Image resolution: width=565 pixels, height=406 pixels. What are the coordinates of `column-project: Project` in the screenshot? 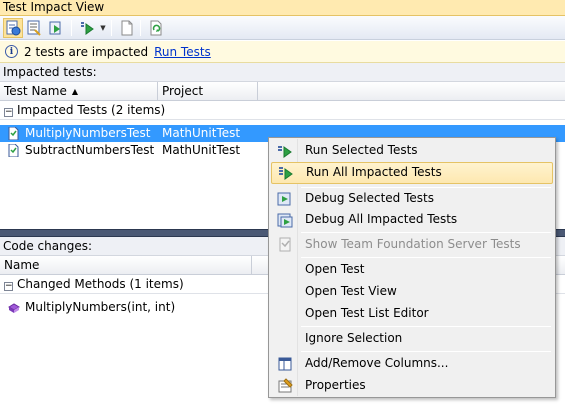 It's located at (208, 91).